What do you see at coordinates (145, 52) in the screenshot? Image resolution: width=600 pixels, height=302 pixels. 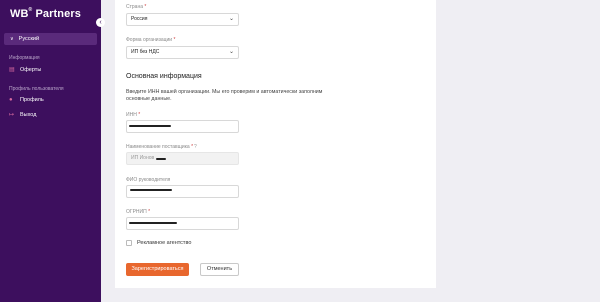 I see `org-form-value: ИП без НДС` at bounding box center [145, 52].